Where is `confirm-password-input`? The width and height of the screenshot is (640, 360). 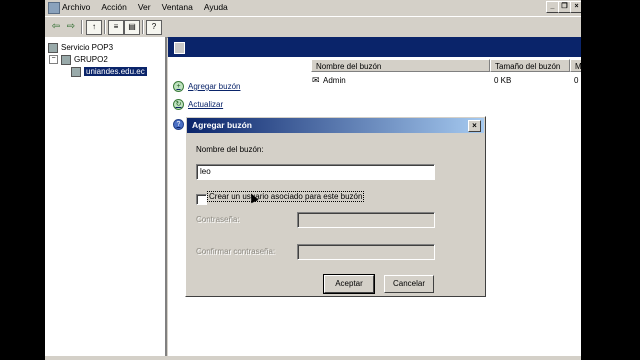
confirm-password-input is located at coordinates (366, 252).